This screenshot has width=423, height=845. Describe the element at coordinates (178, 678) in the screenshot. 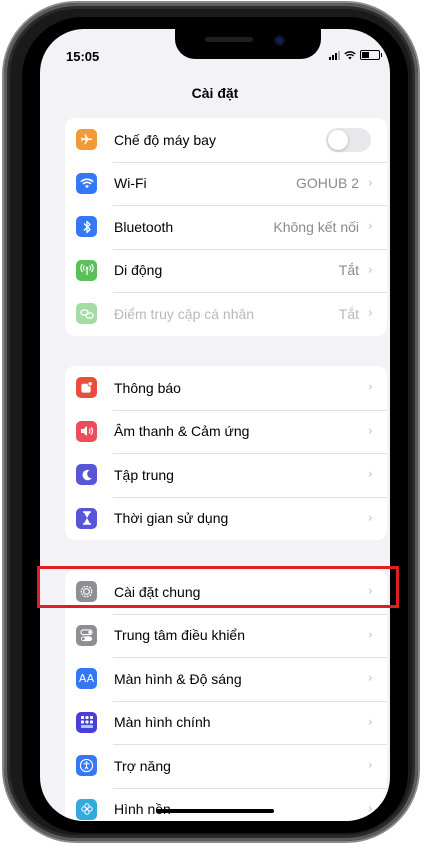

I see `settings-row-label: Màn hình & Độ sáng` at that location.